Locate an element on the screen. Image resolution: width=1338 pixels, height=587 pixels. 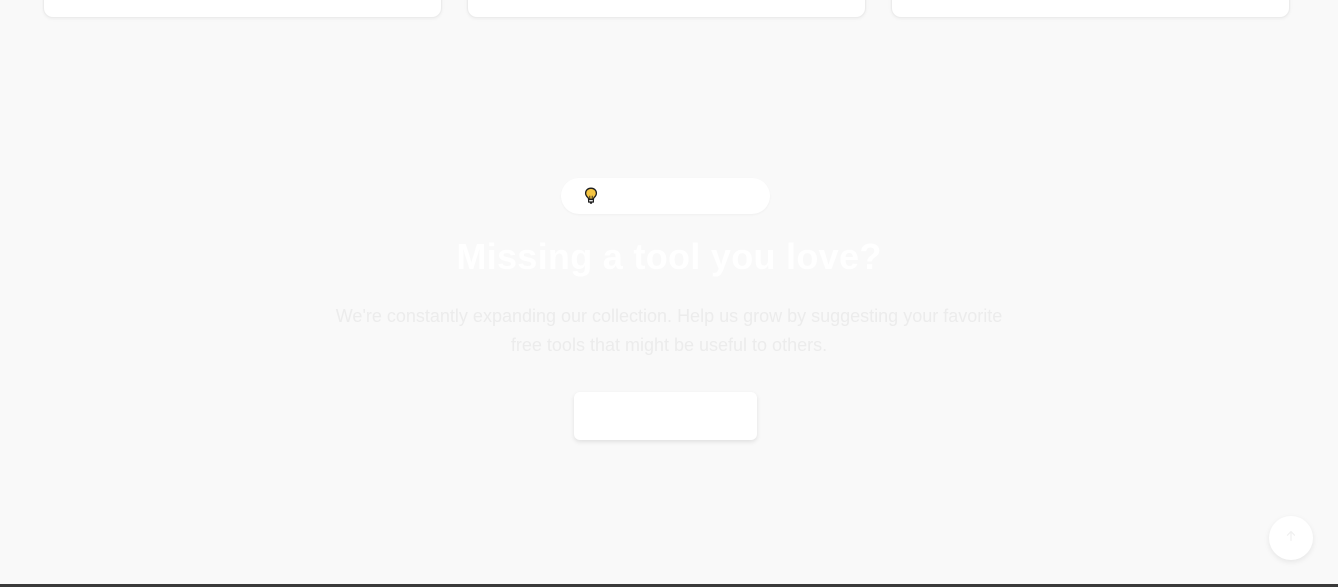
suggestion-badge is located at coordinates (665, 196).